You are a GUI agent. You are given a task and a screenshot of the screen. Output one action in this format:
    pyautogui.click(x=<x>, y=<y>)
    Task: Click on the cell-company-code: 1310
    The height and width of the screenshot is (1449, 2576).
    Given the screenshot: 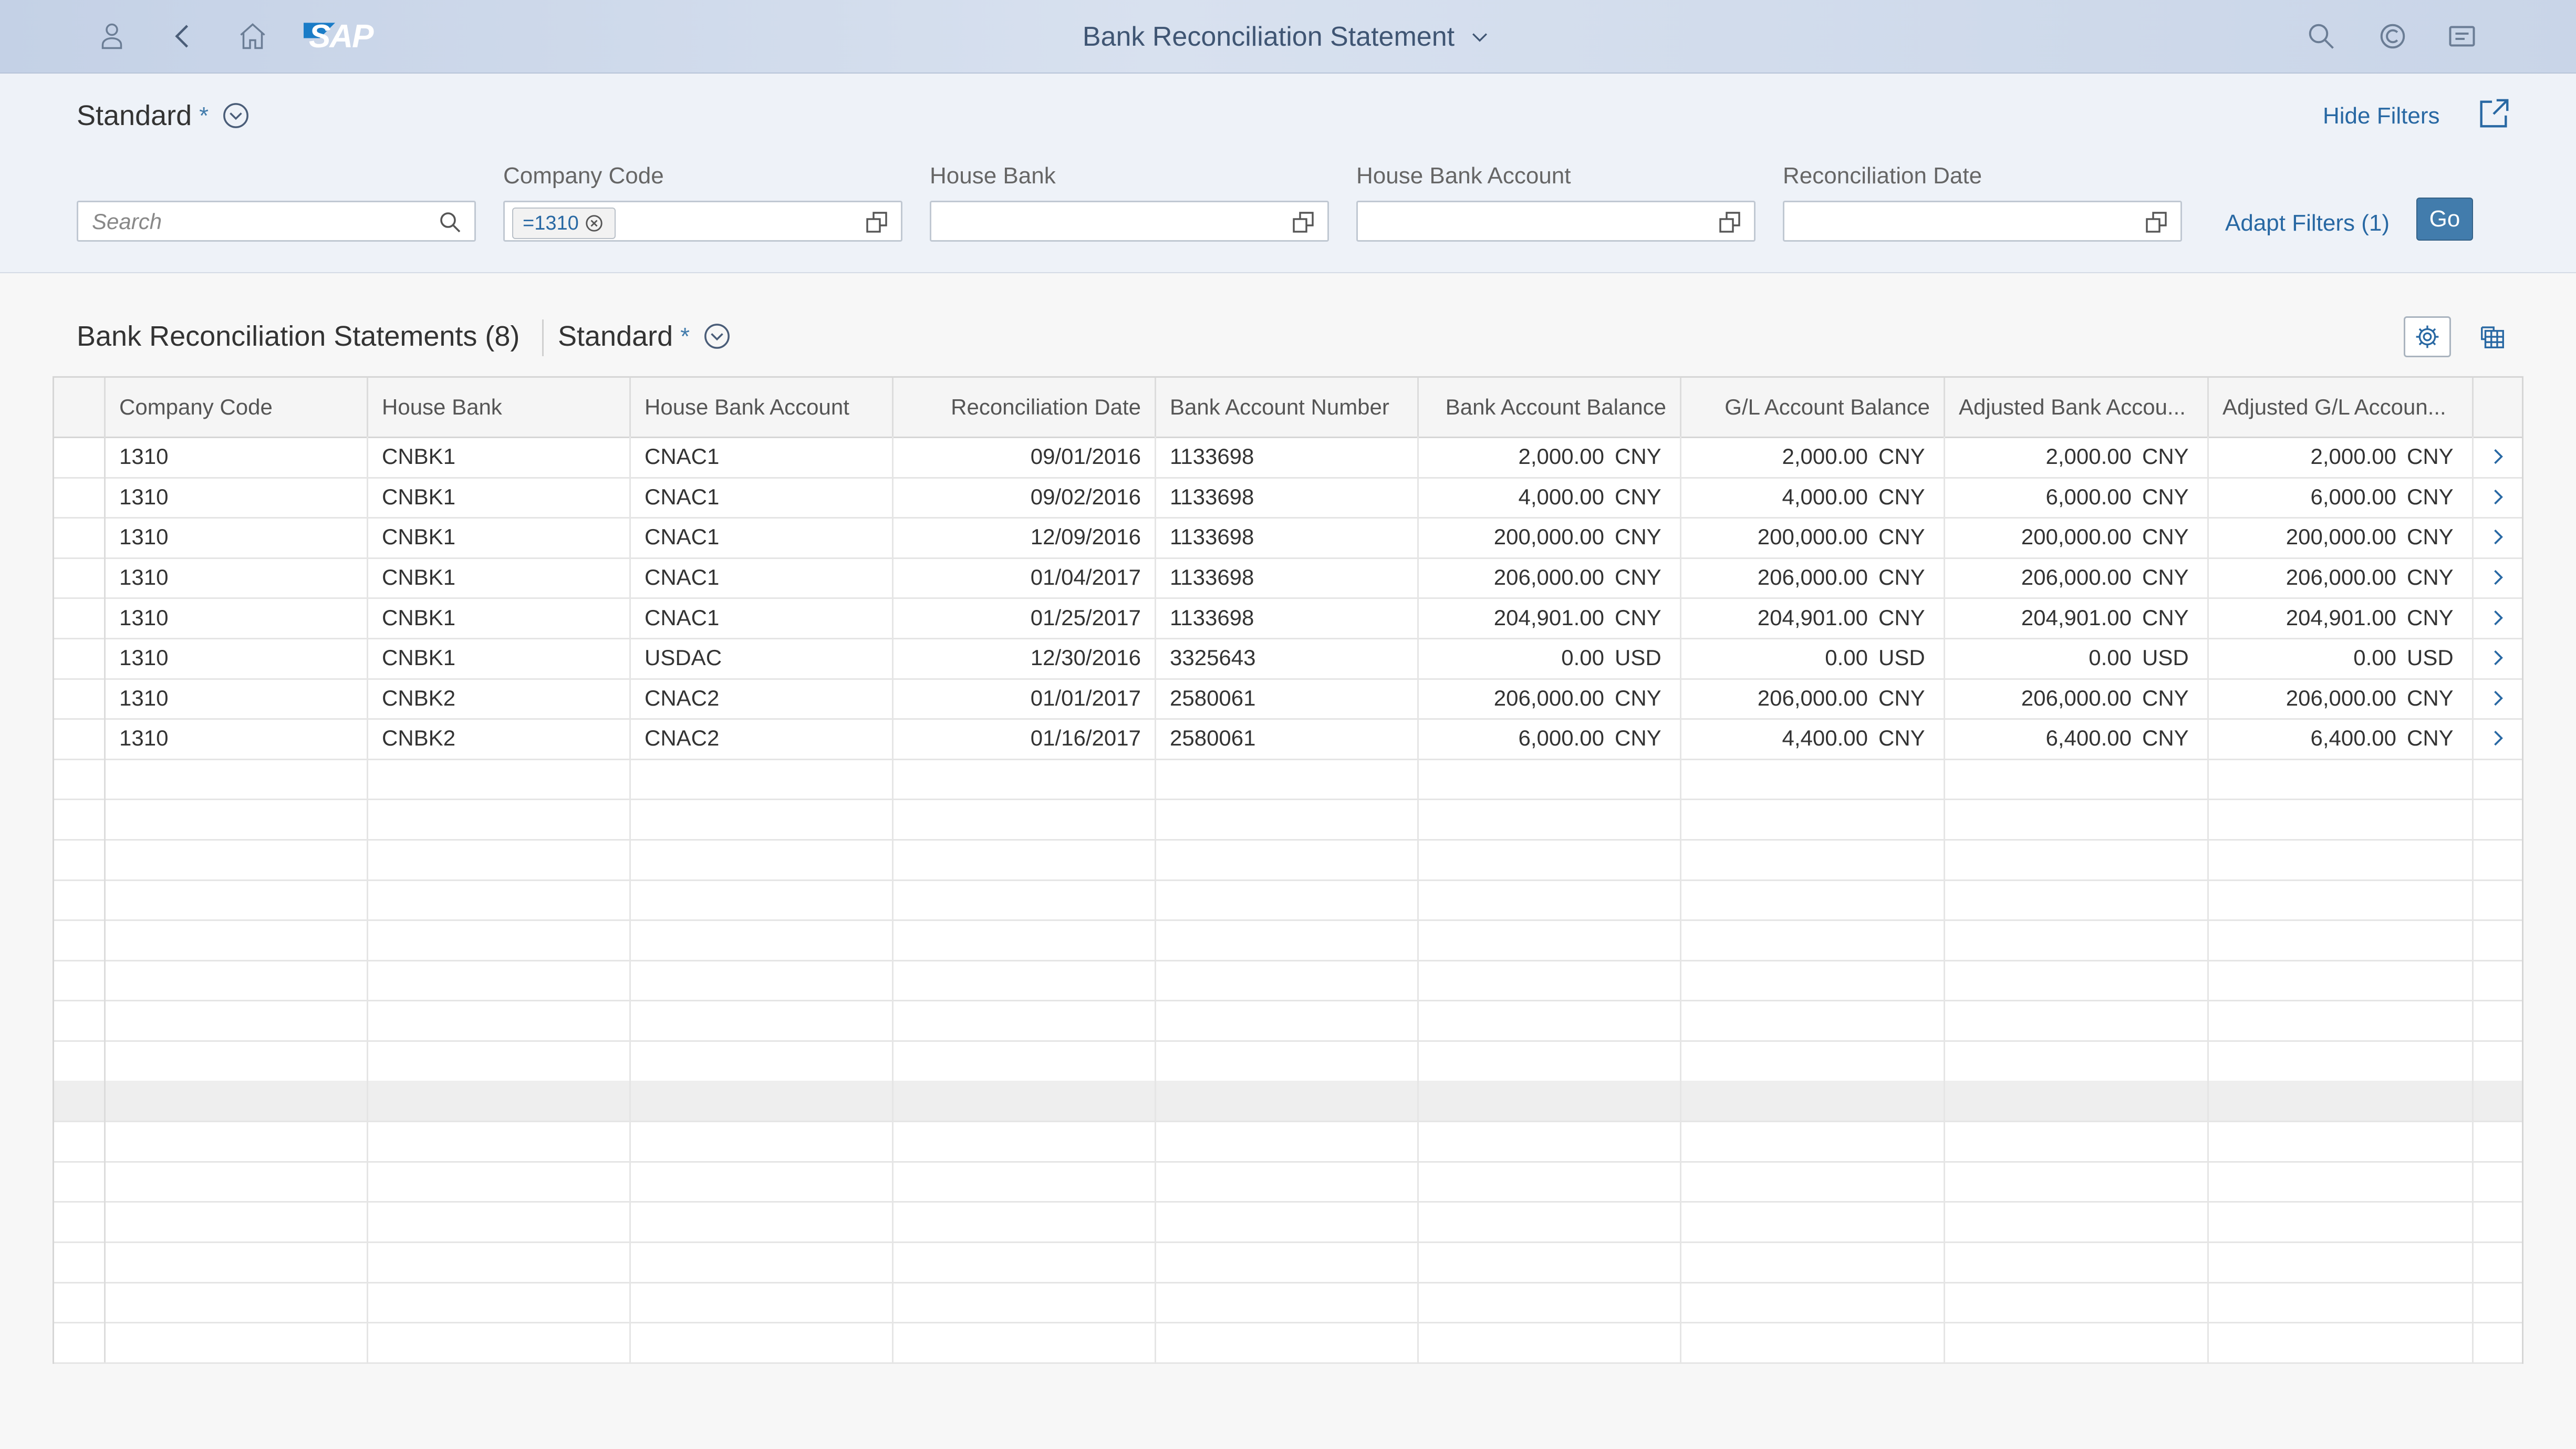 What is the action you would take?
    pyautogui.click(x=237, y=537)
    